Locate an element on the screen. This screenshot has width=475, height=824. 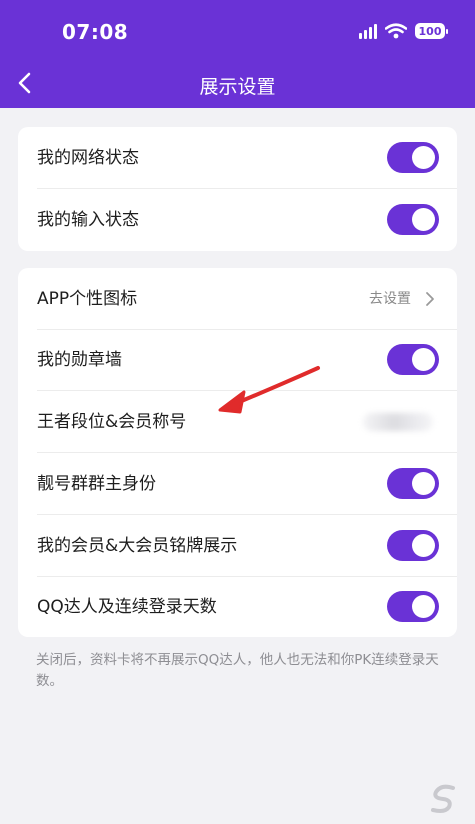
row-label: 我的勋章墙 is located at coordinates (79, 360).